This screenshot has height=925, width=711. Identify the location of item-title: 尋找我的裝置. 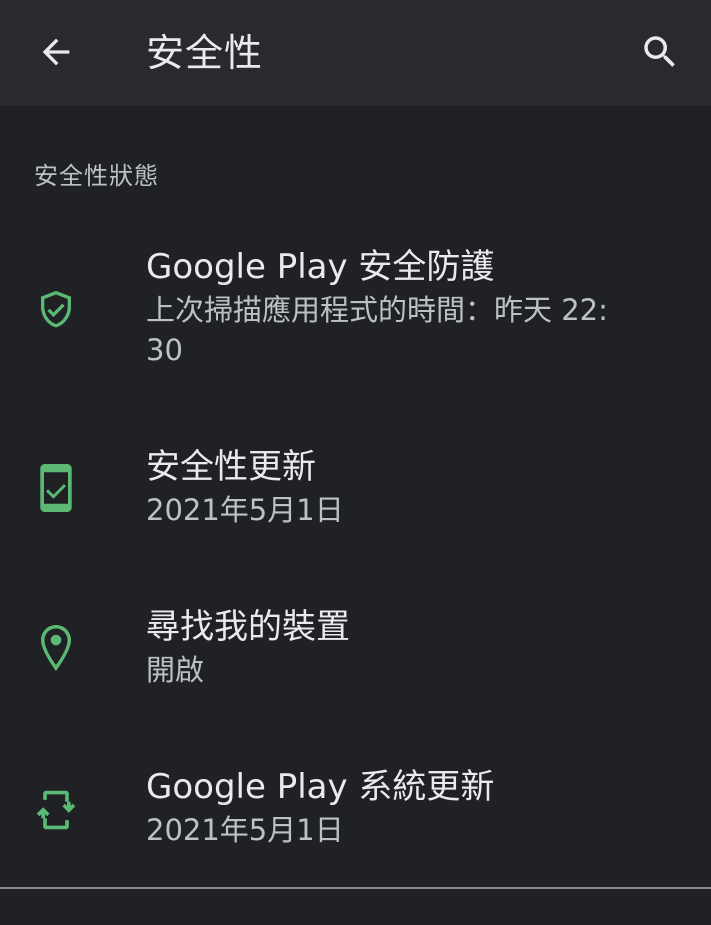
(248, 627).